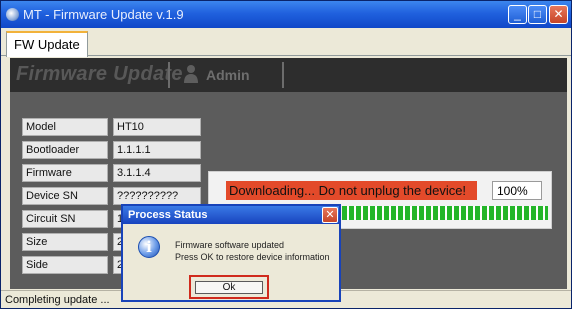 The height and width of the screenshot is (309, 572). I want to click on tab-strip: FW Update, so click(286, 42).